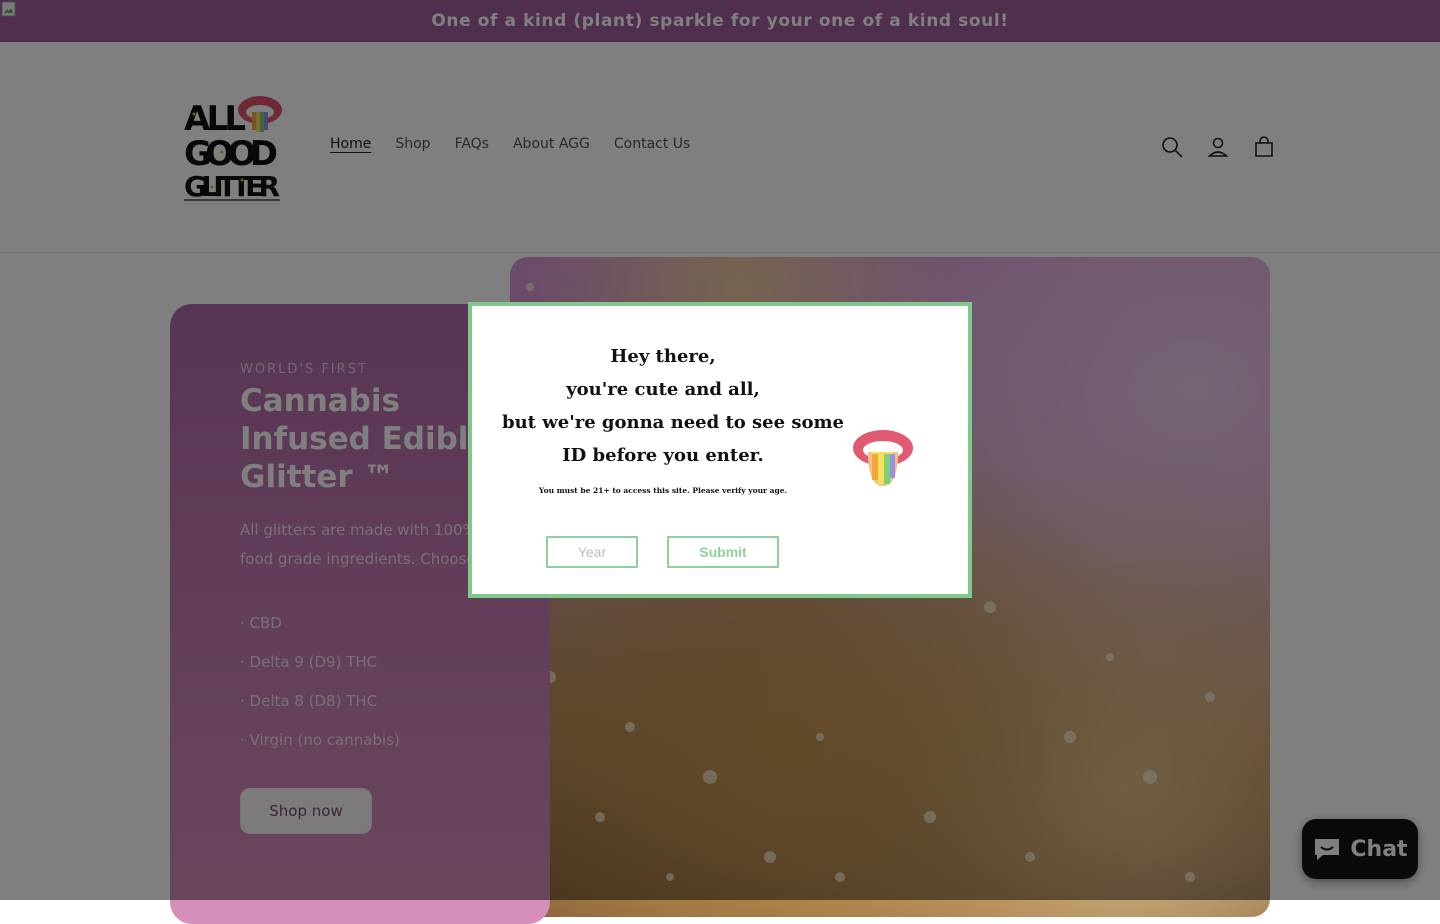 The height and width of the screenshot is (924, 1440). I want to click on heading-line: Hey there,, so click(663, 356).